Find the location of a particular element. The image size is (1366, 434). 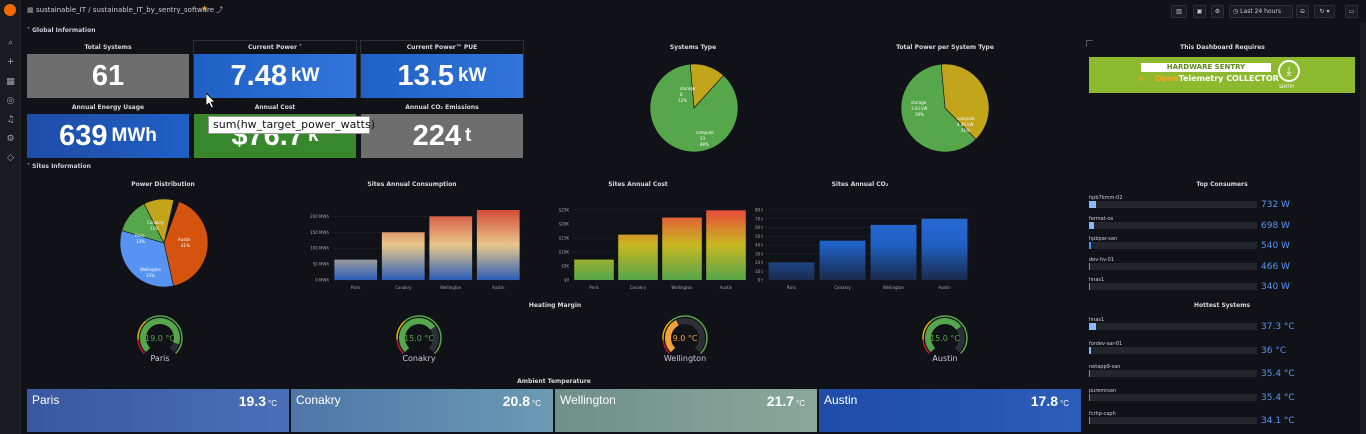

consumer-row: fermat-os 698 W is located at coordinates (1194, 223).